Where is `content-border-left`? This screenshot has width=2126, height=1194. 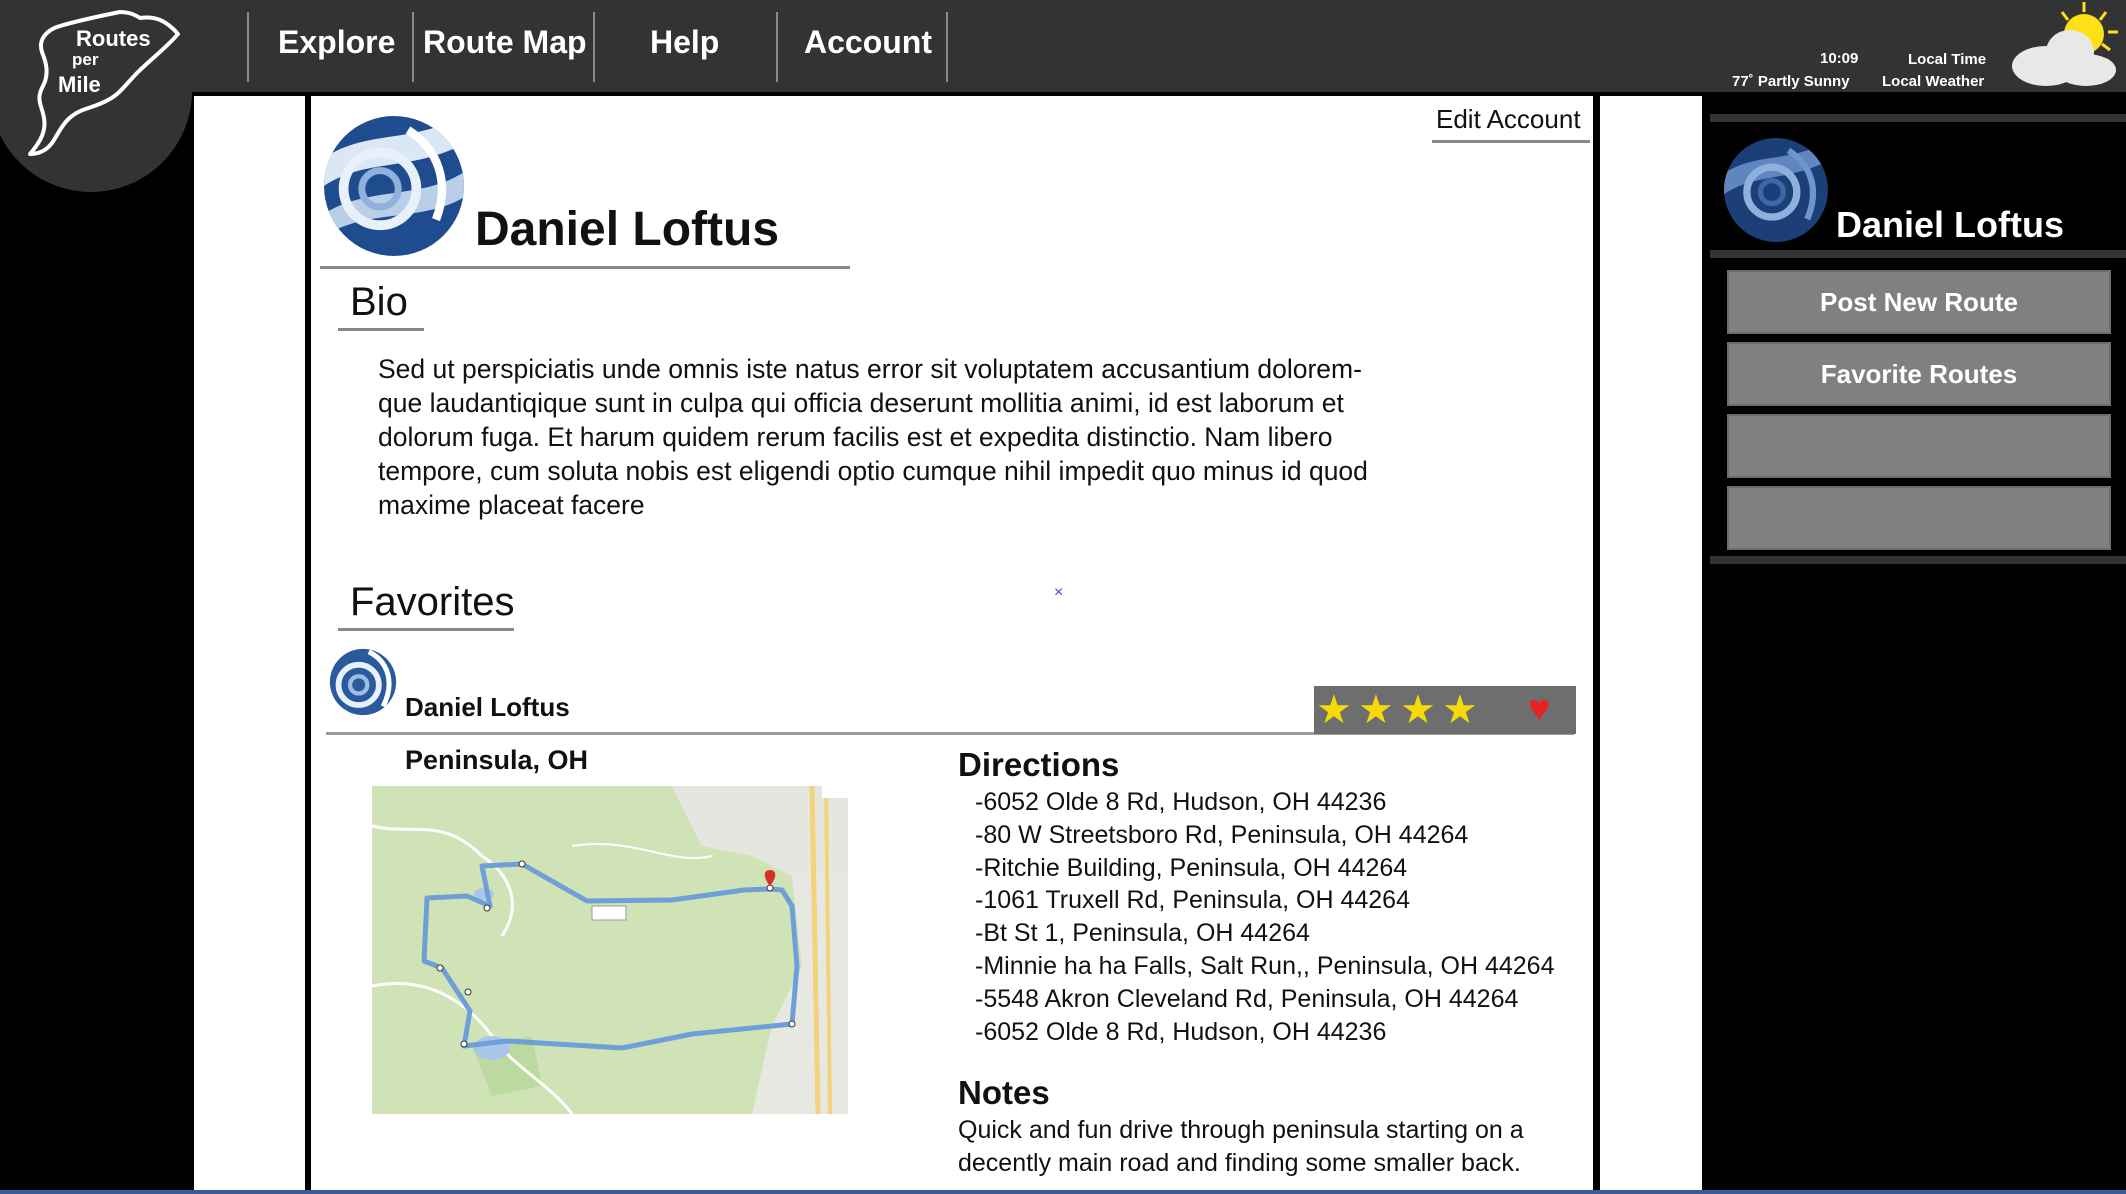
content-border-left is located at coordinates (308, 645).